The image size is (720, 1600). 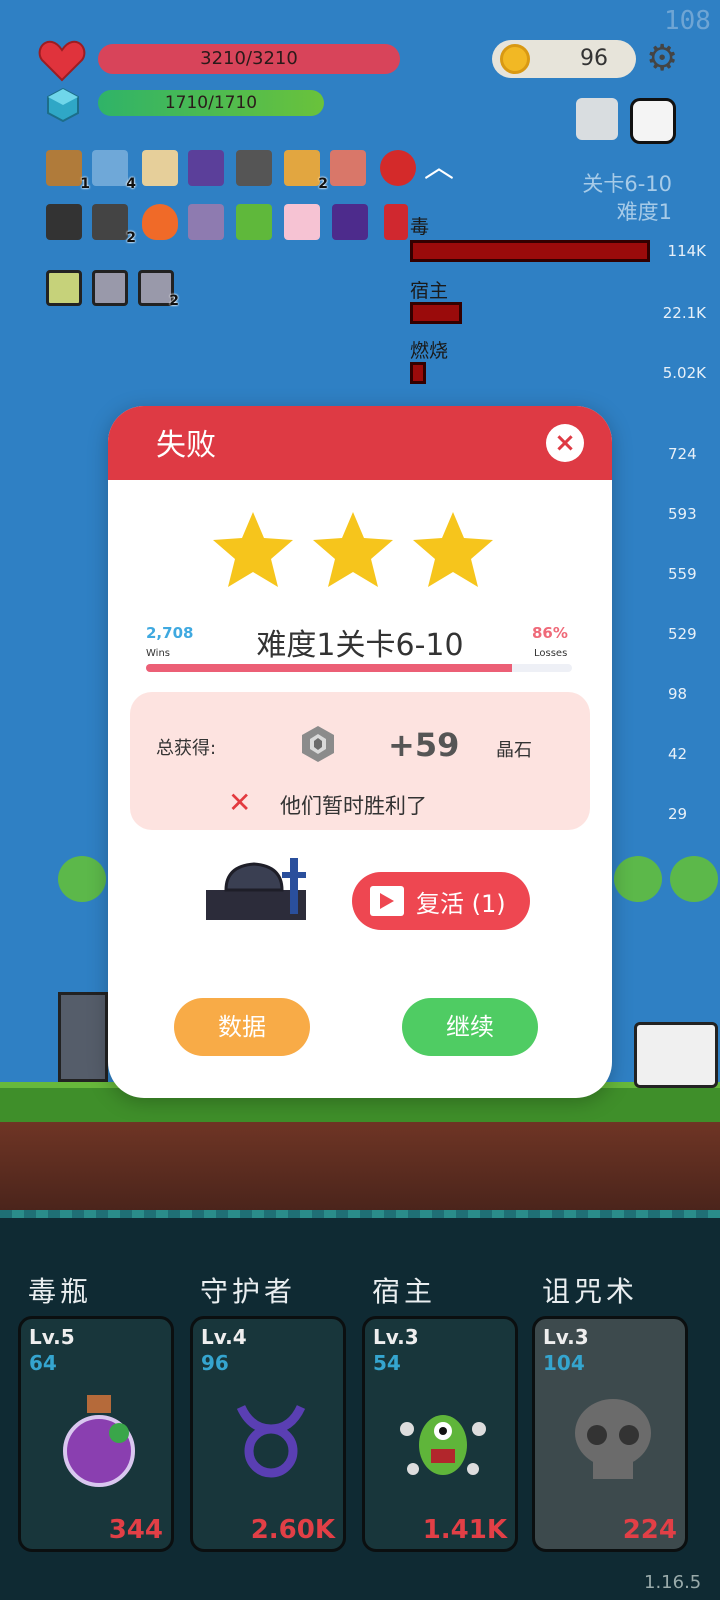 I want to click on wins-label: Wins, so click(x=158, y=653).